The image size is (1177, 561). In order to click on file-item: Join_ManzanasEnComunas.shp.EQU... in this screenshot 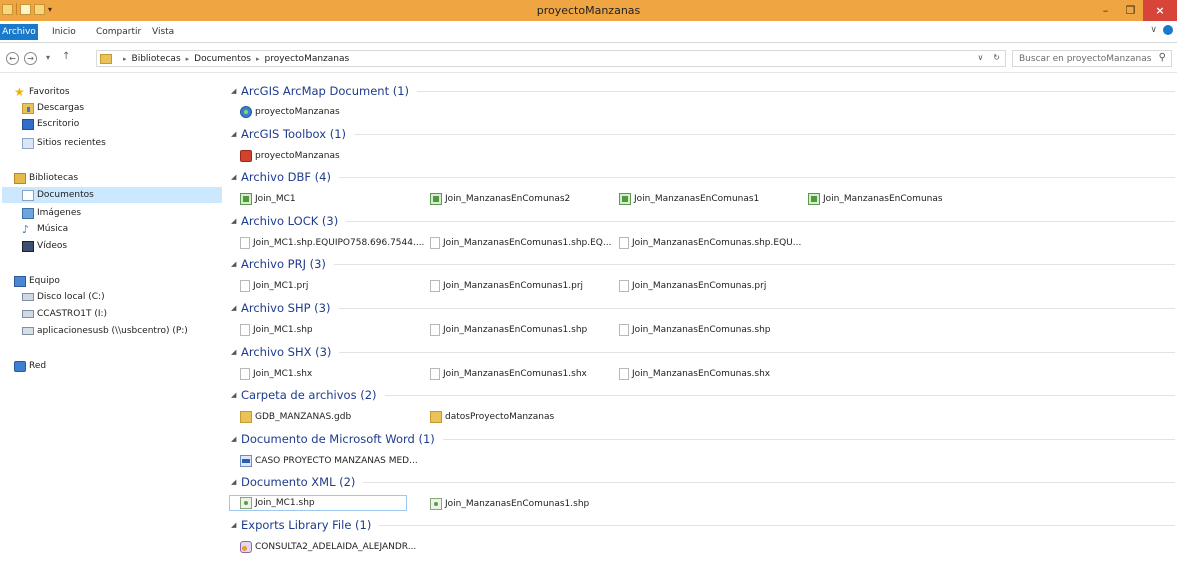, I will do `click(704, 243)`.